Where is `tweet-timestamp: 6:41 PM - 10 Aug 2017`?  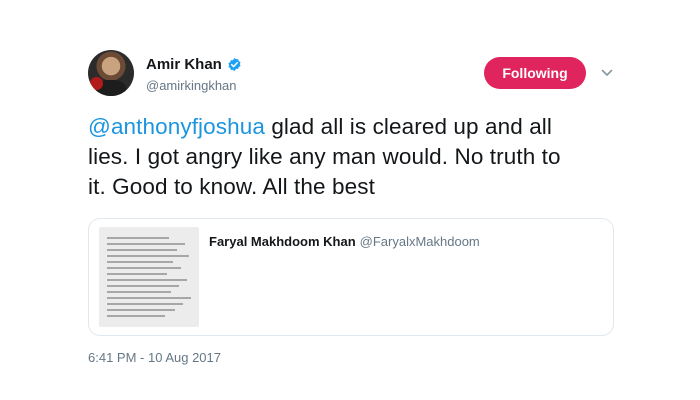
tweet-timestamp: 6:41 PM - 10 Aug 2017 is located at coordinates (154, 357).